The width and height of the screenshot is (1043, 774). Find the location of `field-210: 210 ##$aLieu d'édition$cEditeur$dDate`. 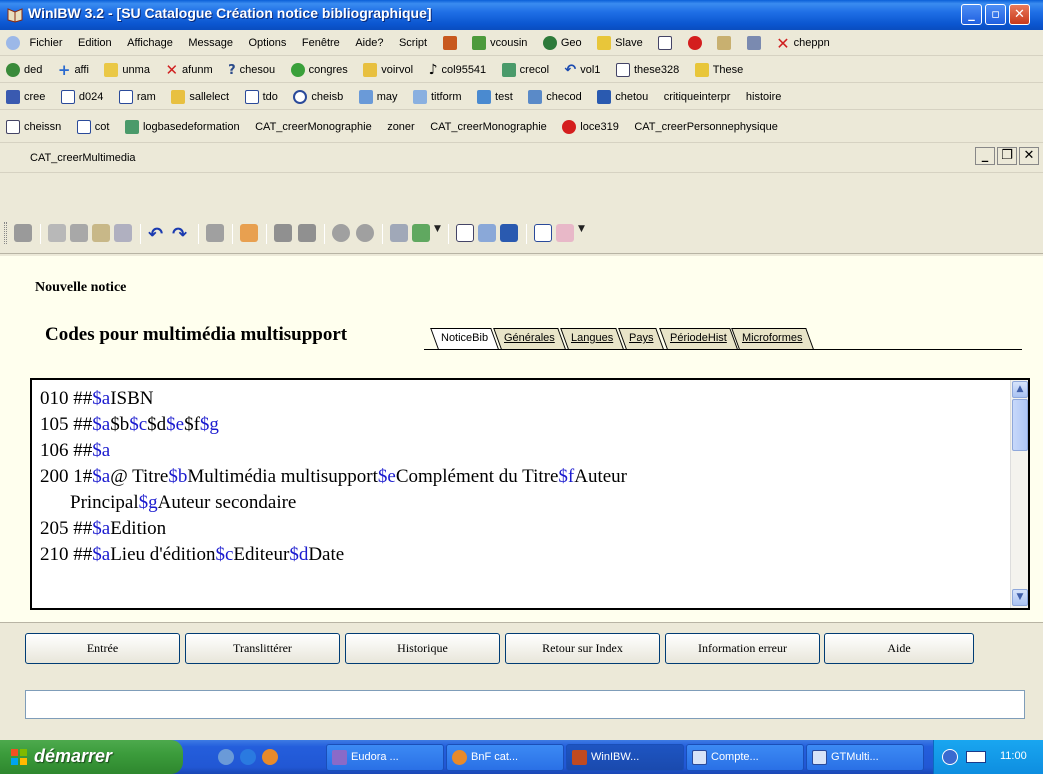

field-210: 210 ##$aLieu d'édition$cEditeur$dDate is located at coordinates (520, 555).